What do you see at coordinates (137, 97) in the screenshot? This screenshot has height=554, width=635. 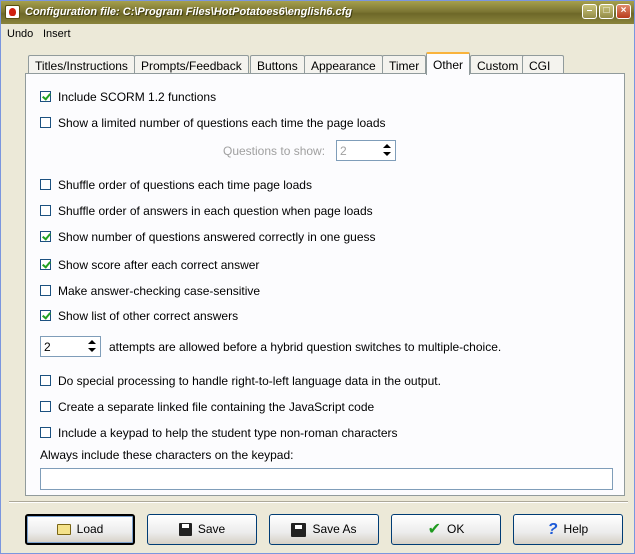 I see `scorm-label: Include SCORM 1.2 functions` at bounding box center [137, 97].